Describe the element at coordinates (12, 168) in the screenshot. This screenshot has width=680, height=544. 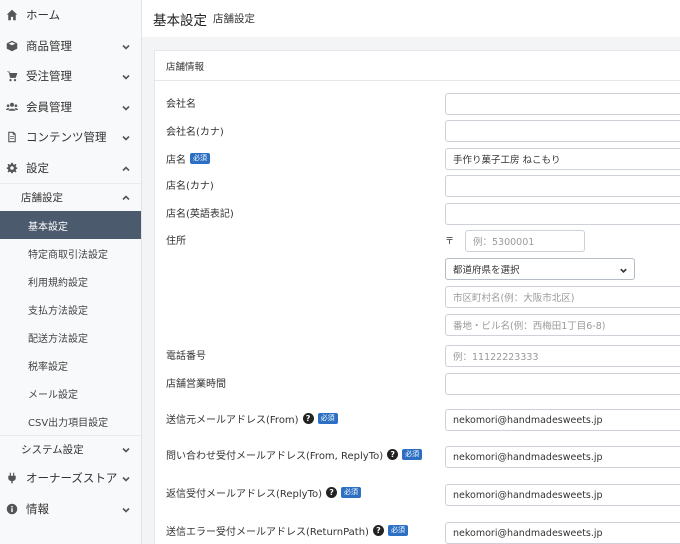
I see `gear-icon` at that location.